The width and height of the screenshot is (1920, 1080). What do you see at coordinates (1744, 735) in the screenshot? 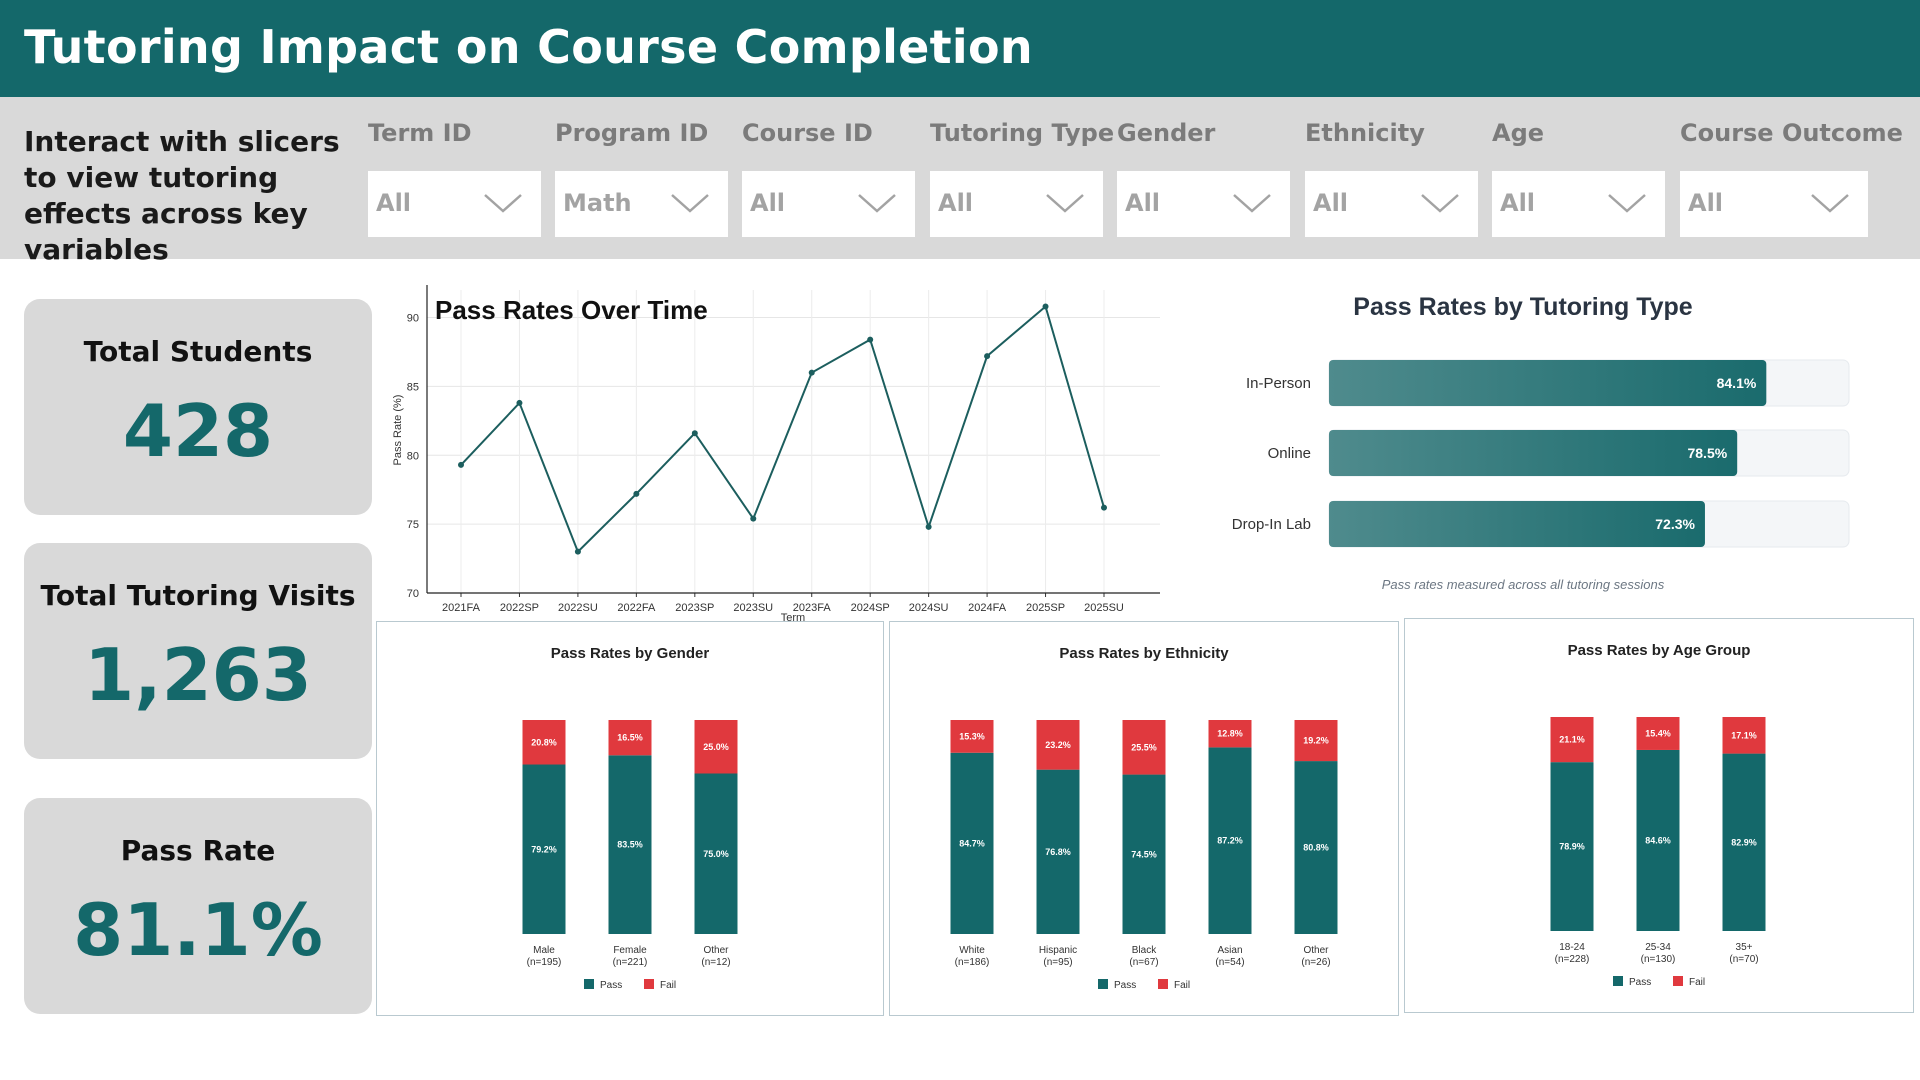
I see `fail-value-label: 17.1%` at bounding box center [1744, 735].